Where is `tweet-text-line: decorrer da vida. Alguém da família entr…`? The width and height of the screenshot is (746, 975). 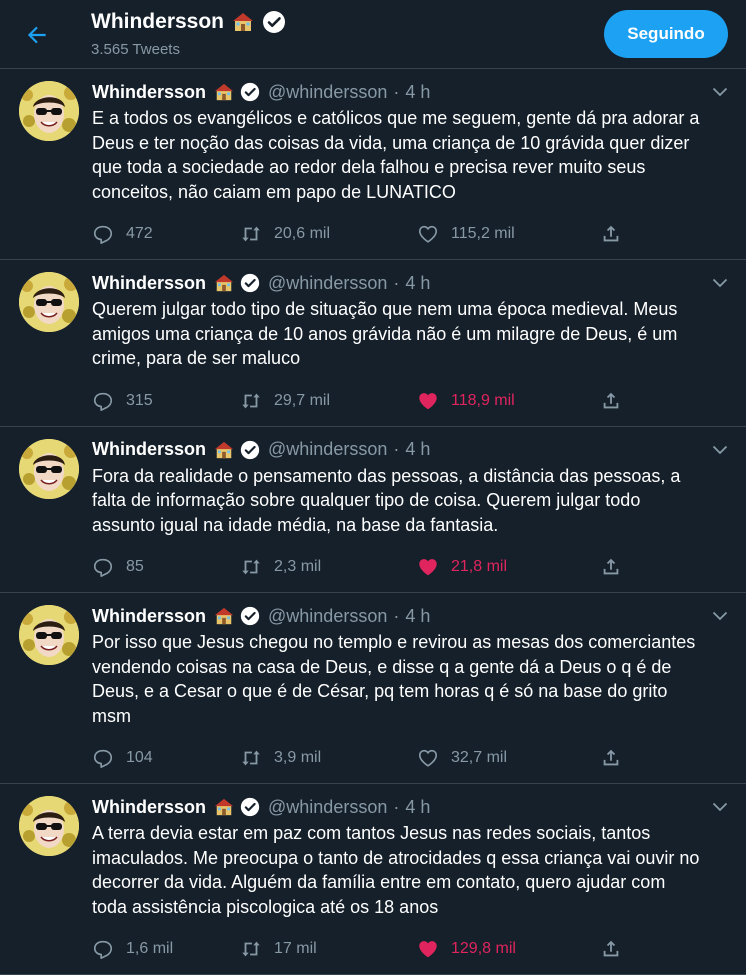 tweet-text-line: decorrer da vida. Alguém da família entr… is located at coordinates (379, 882).